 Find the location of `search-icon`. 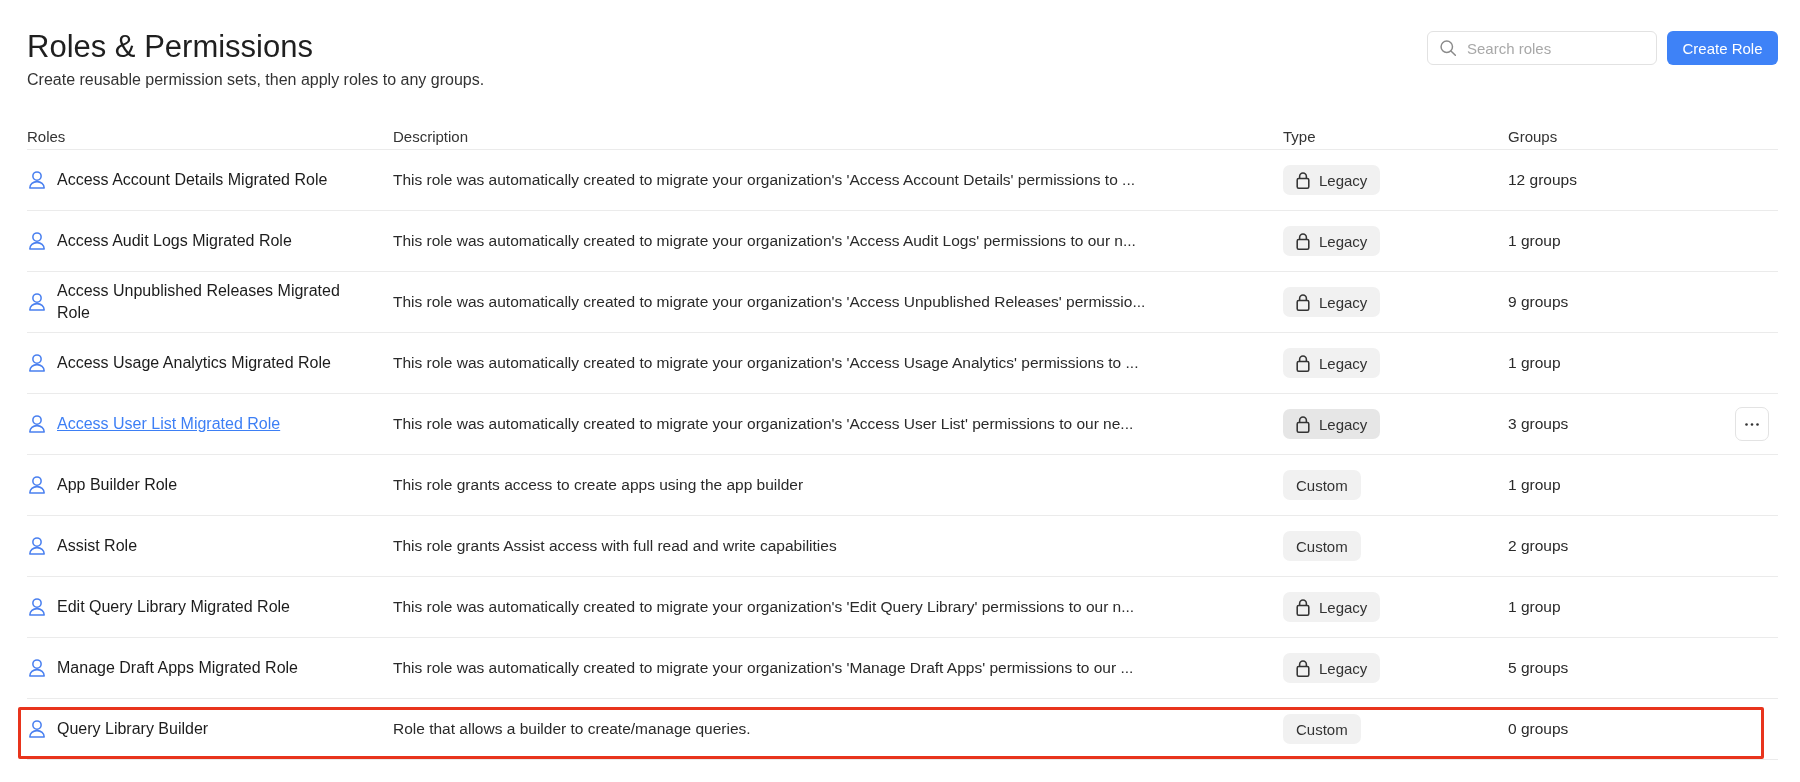

search-icon is located at coordinates (1448, 48).